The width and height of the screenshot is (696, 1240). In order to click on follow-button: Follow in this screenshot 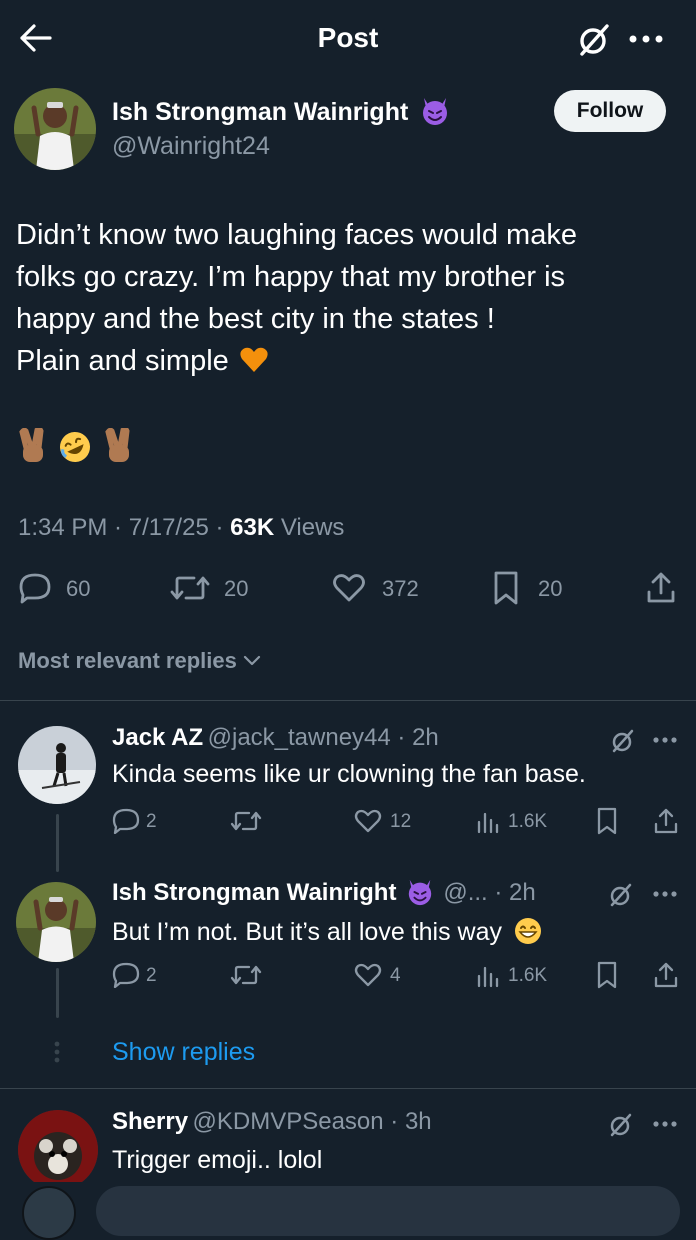, I will do `click(610, 111)`.